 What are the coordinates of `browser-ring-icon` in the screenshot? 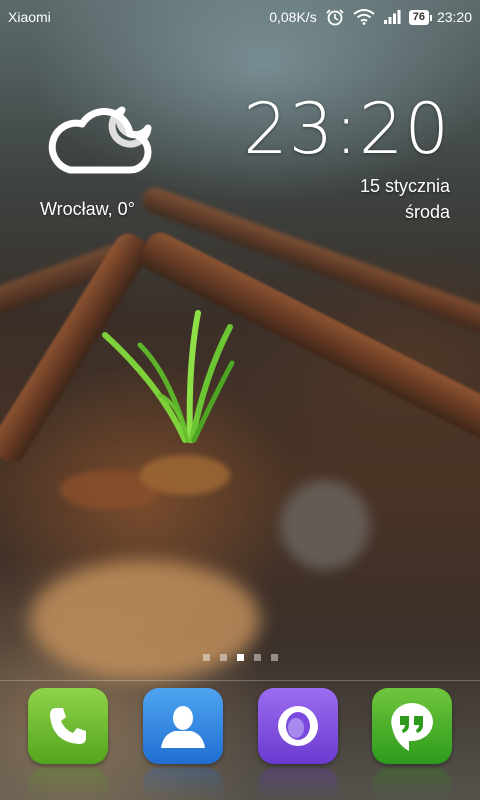 It's located at (298, 726).